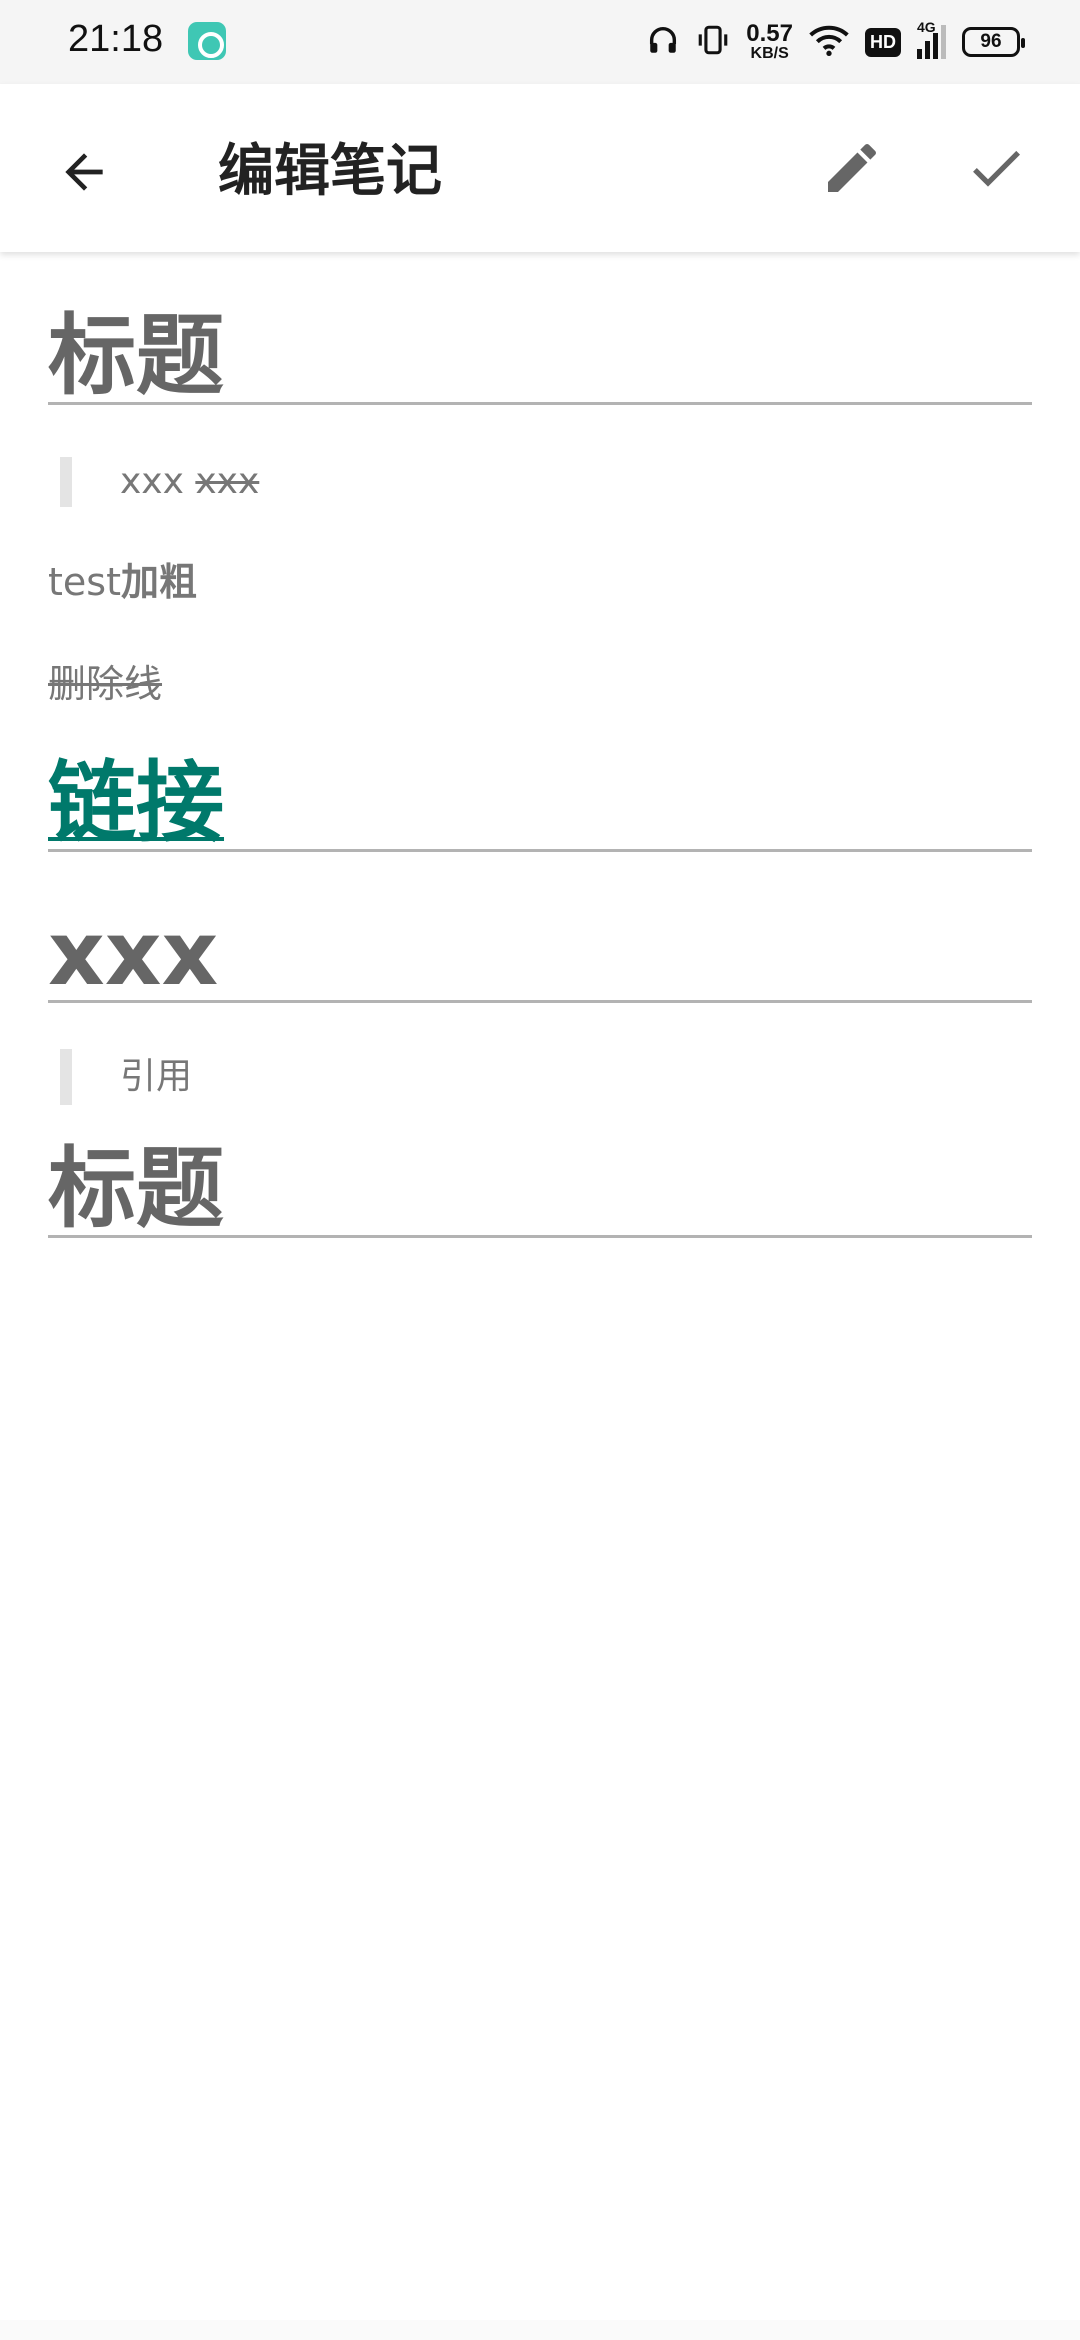  I want to click on battery-icon: 96, so click(993, 42).